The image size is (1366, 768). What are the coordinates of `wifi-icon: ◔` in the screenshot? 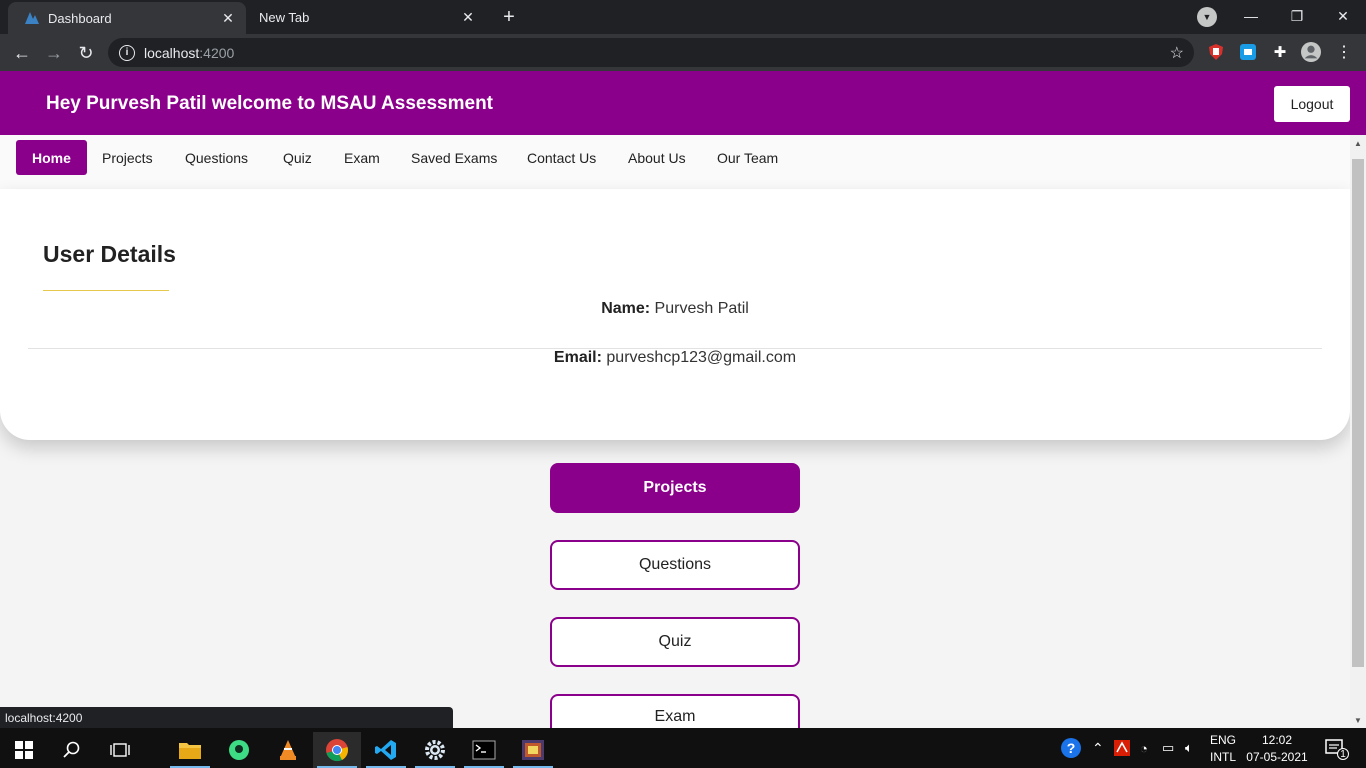 It's located at (1144, 748).